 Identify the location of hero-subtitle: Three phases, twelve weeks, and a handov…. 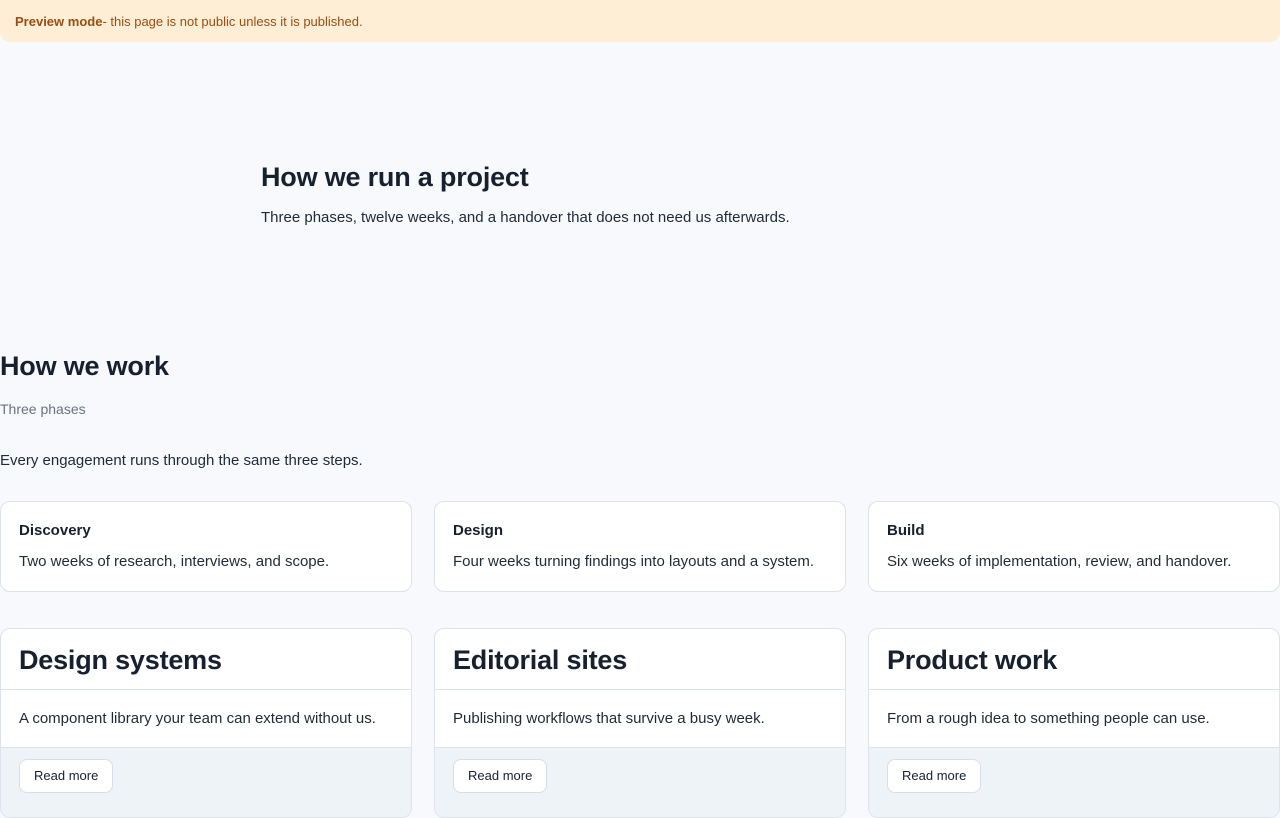
(525, 217).